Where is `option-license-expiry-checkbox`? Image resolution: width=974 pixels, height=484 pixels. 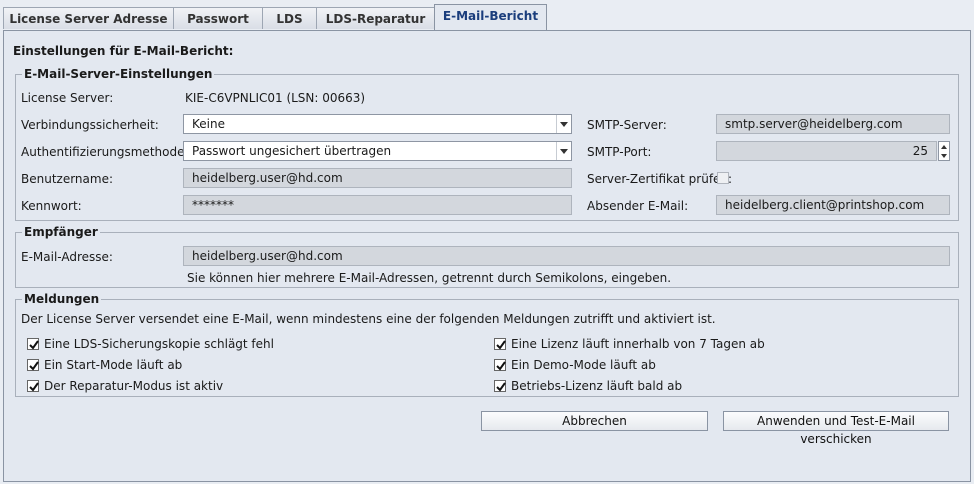 option-license-expiry-checkbox is located at coordinates (500, 344).